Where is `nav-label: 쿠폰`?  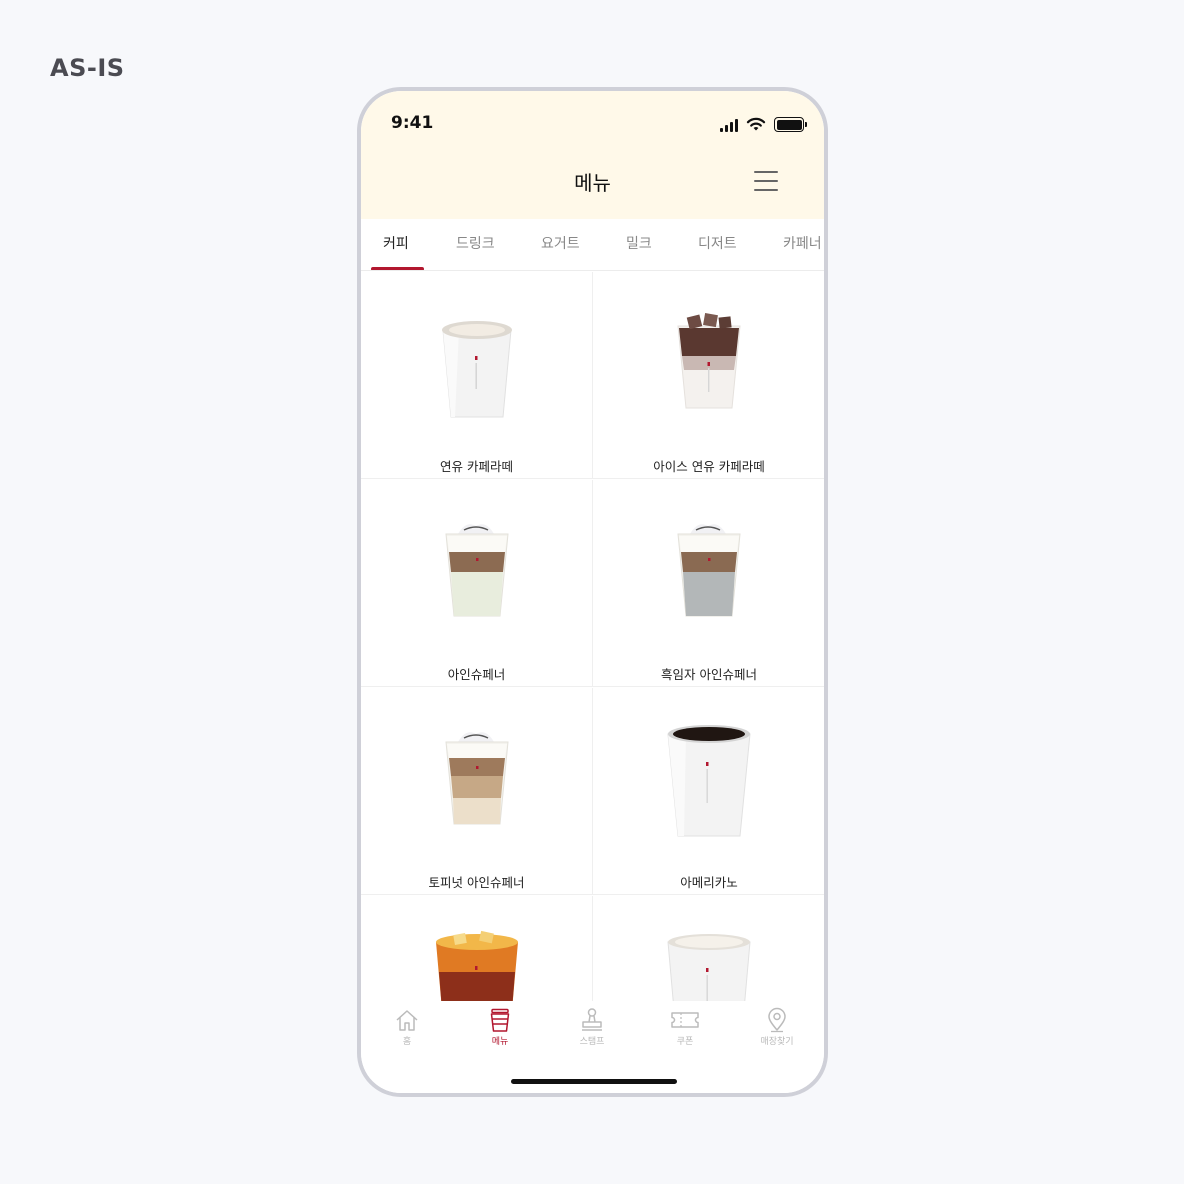
nav-label: 쿠폰 is located at coordinates (685, 1042).